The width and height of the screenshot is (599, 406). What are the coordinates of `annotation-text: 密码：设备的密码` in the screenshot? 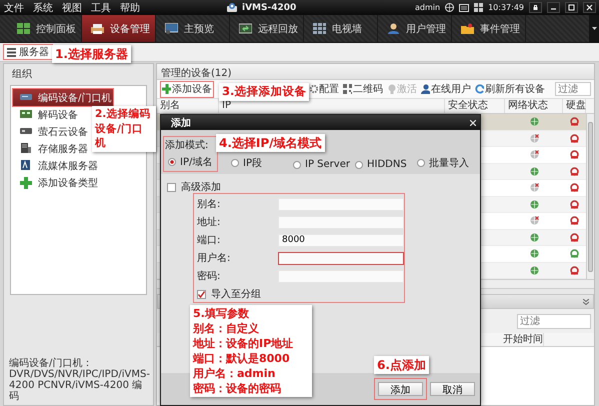 It's located at (237, 388).